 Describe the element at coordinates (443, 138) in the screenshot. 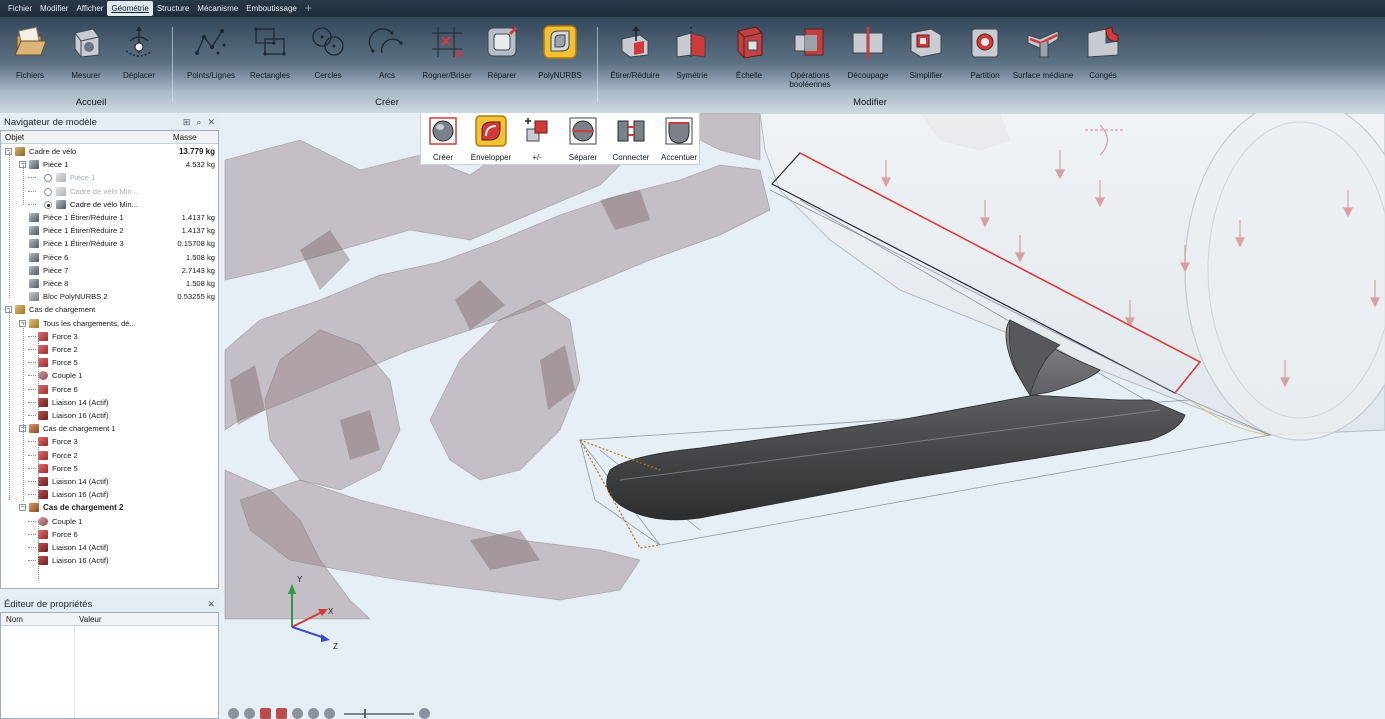

I see `mini-tool-creer: Créer` at that location.